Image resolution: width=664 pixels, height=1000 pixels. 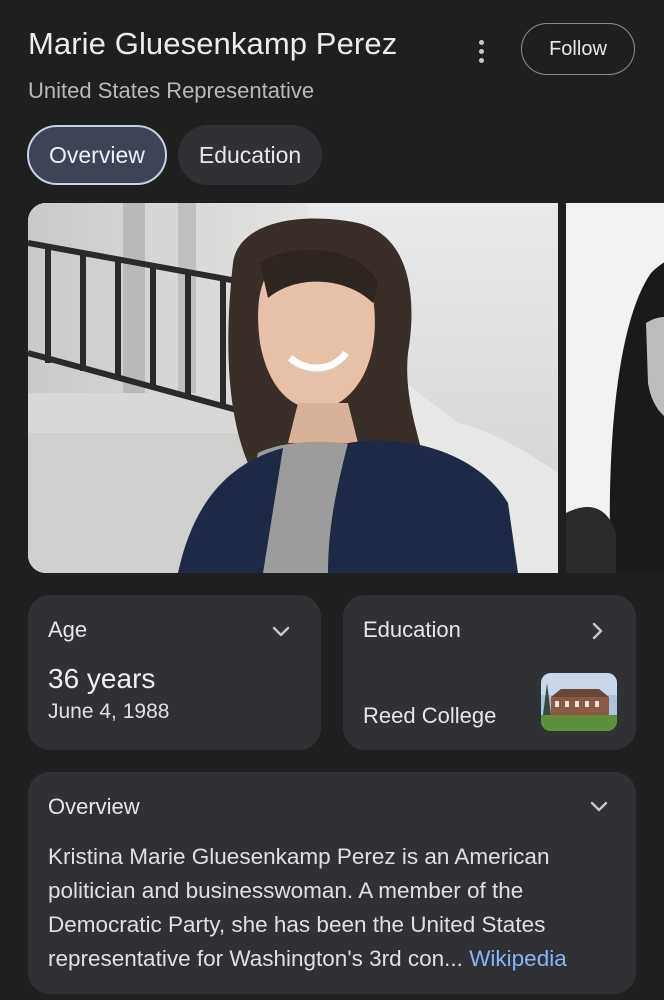 What do you see at coordinates (94, 806) in the screenshot?
I see `overview-label: Overview` at bounding box center [94, 806].